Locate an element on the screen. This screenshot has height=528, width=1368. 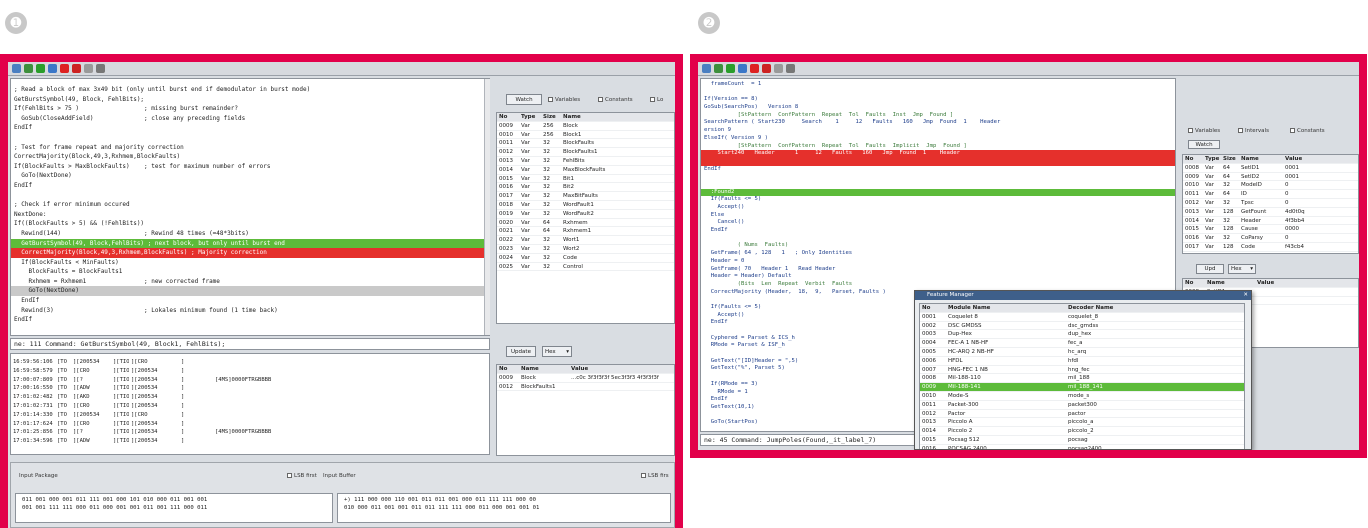
table-row: 0011 Packet-300 packet300 is located at coordinates (1082, 405).